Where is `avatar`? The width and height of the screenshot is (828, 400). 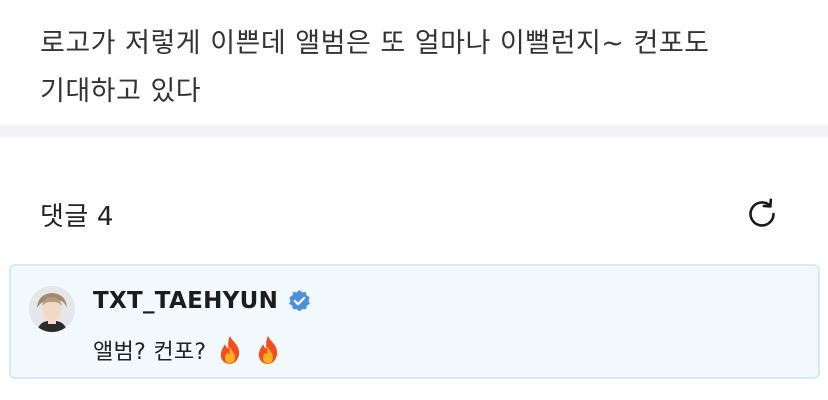
avatar is located at coordinates (52, 309).